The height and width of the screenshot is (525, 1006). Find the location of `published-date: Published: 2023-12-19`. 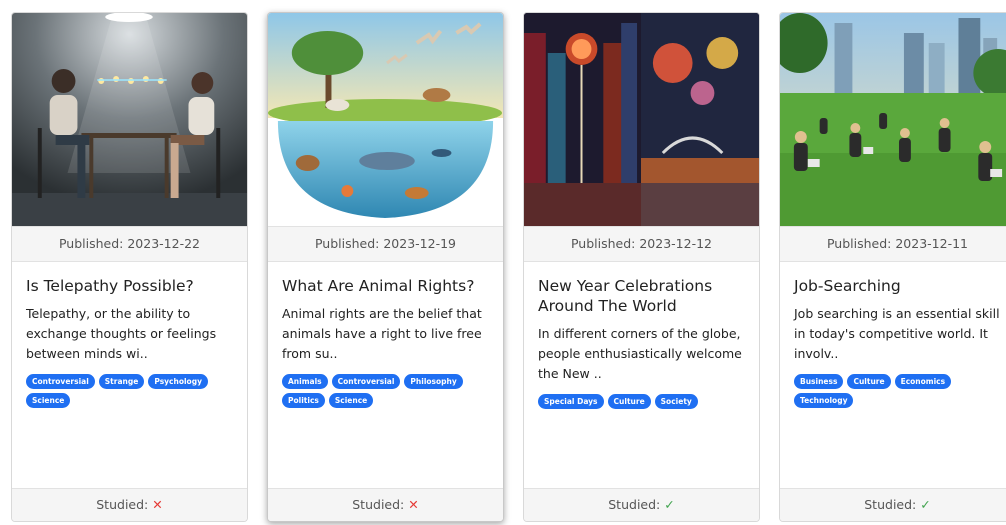

published-date: Published: 2023-12-19 is located at coordinates (385, 244).